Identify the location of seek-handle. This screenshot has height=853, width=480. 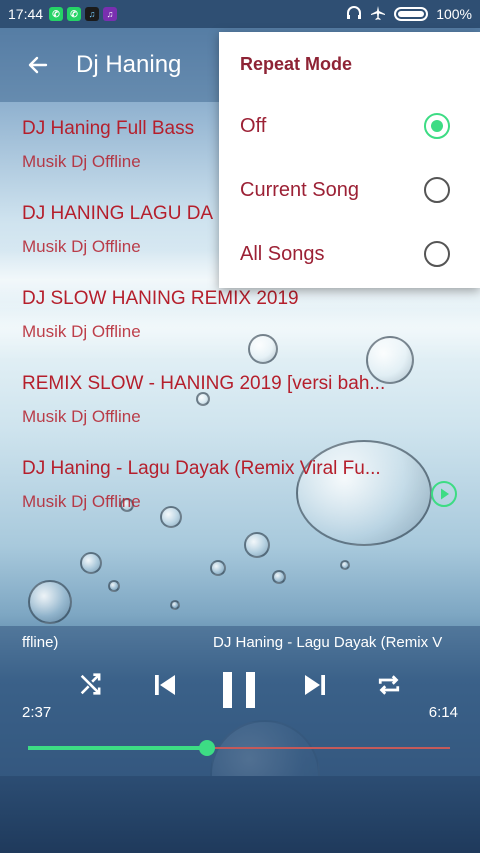
(206, 748).